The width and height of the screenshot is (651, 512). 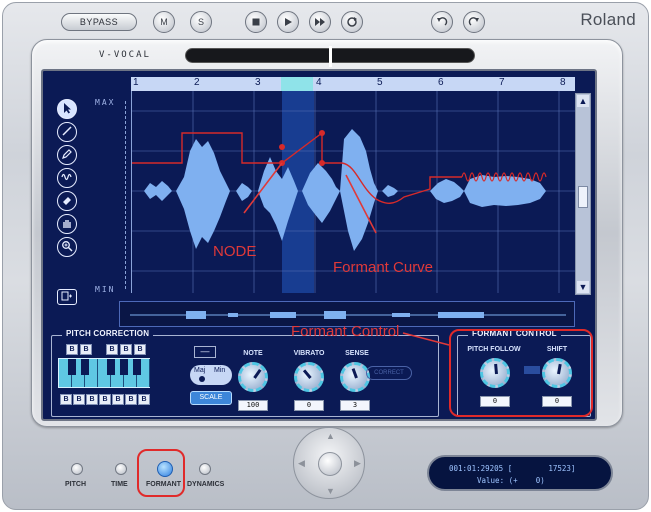 I want to click on line-tool-button, so click(x=67, y=132).